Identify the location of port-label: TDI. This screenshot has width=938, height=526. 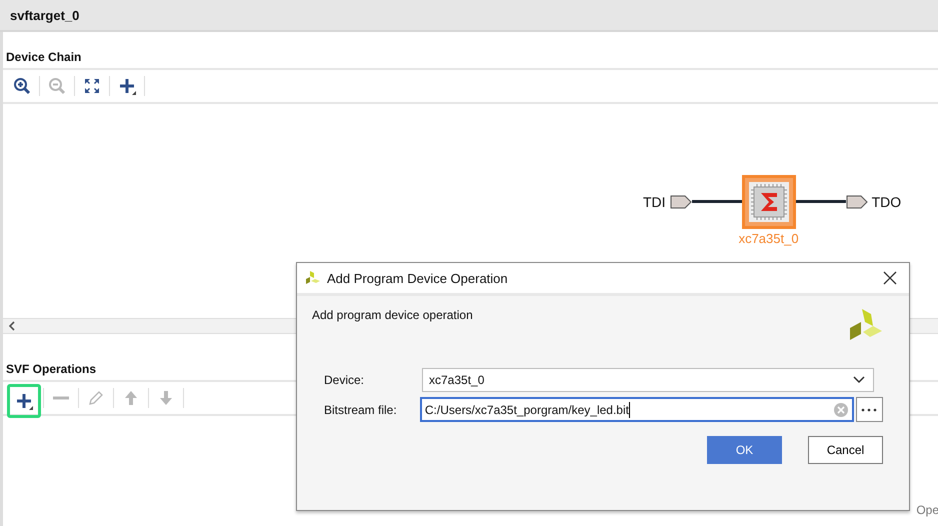
(654, 202).